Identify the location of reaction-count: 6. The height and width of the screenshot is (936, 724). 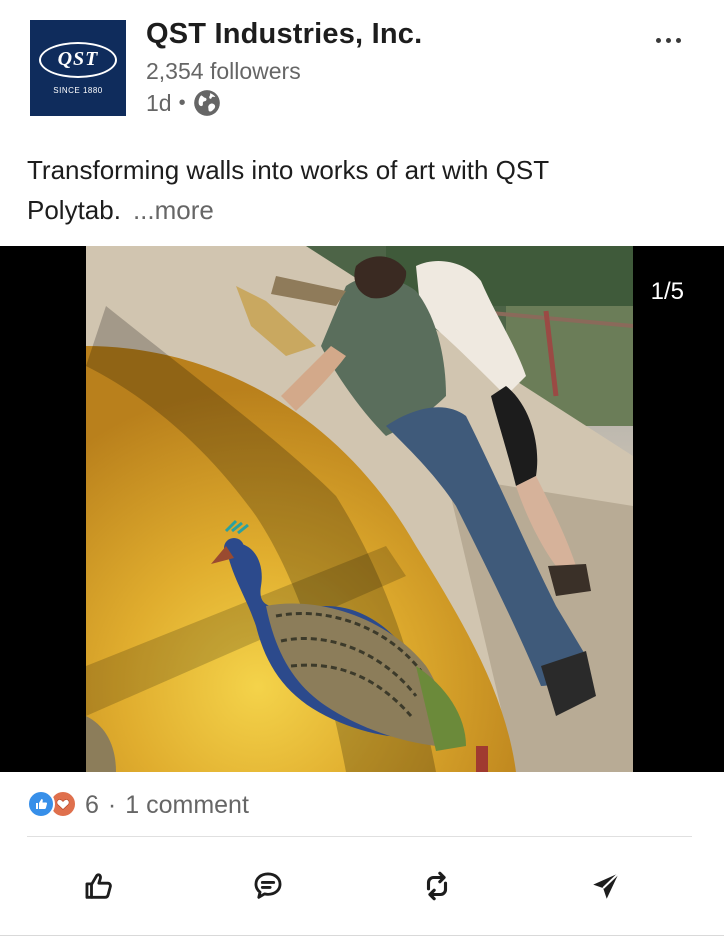
(92, 805).